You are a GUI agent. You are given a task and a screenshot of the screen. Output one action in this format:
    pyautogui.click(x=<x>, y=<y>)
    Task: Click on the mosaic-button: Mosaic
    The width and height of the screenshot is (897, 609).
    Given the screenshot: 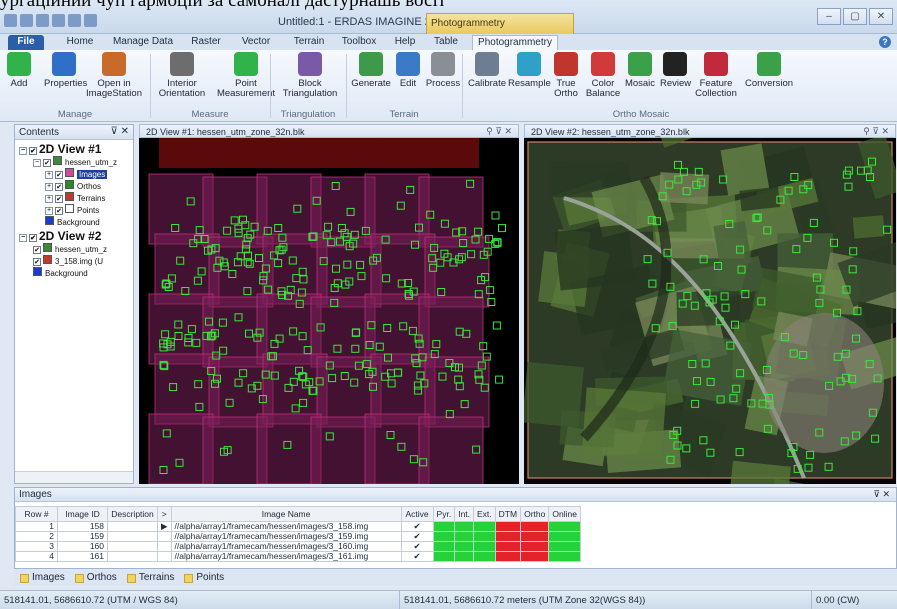 What is the action you would take?
    pyautogui.click(x=640, y=80)
    